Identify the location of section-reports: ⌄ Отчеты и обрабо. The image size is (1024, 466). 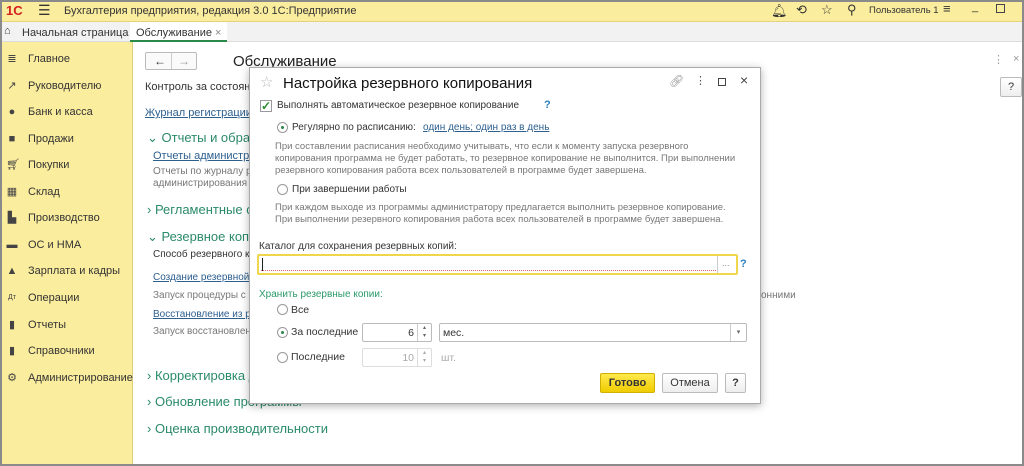
(206, 138).